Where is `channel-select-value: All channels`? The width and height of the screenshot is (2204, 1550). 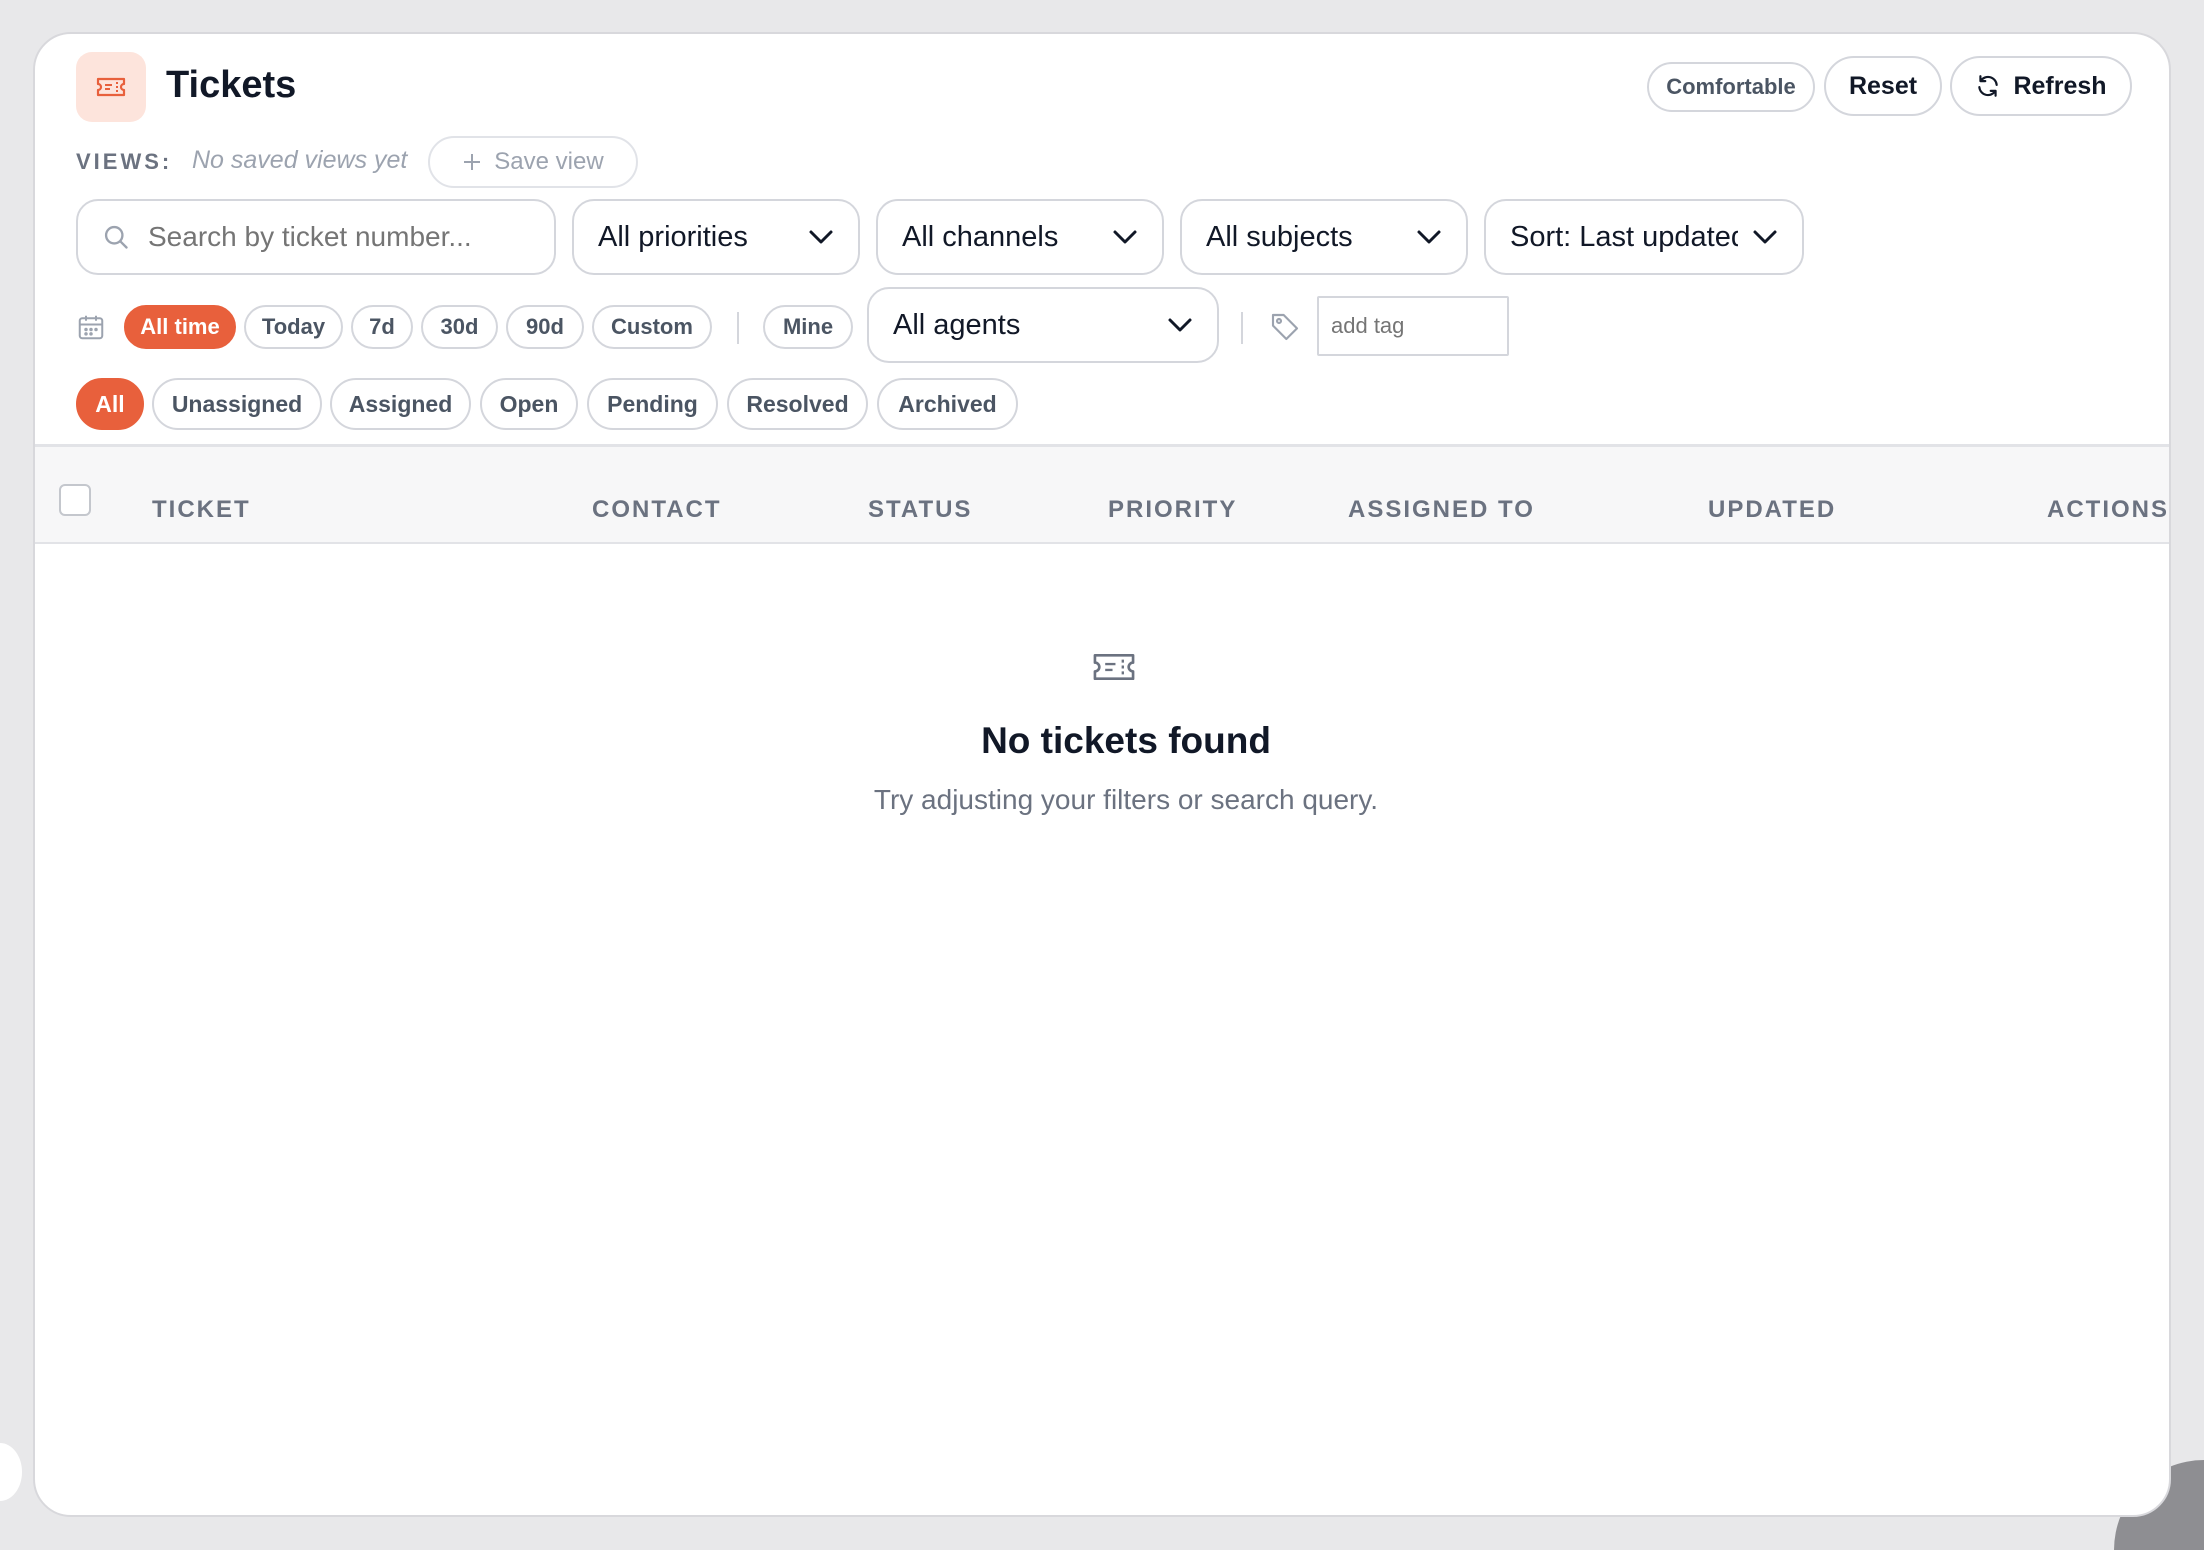
channel-select-value: All channels is located at coordinates (980, 236).